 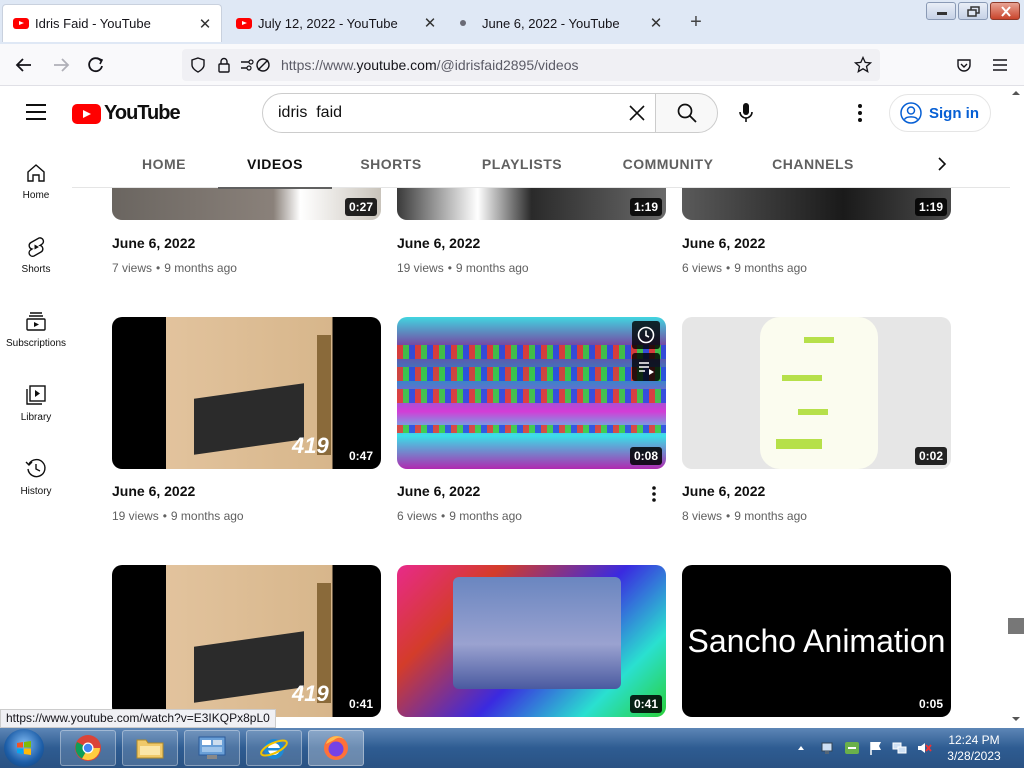 I want to click on minimize-button, so click(x=941, y=11).